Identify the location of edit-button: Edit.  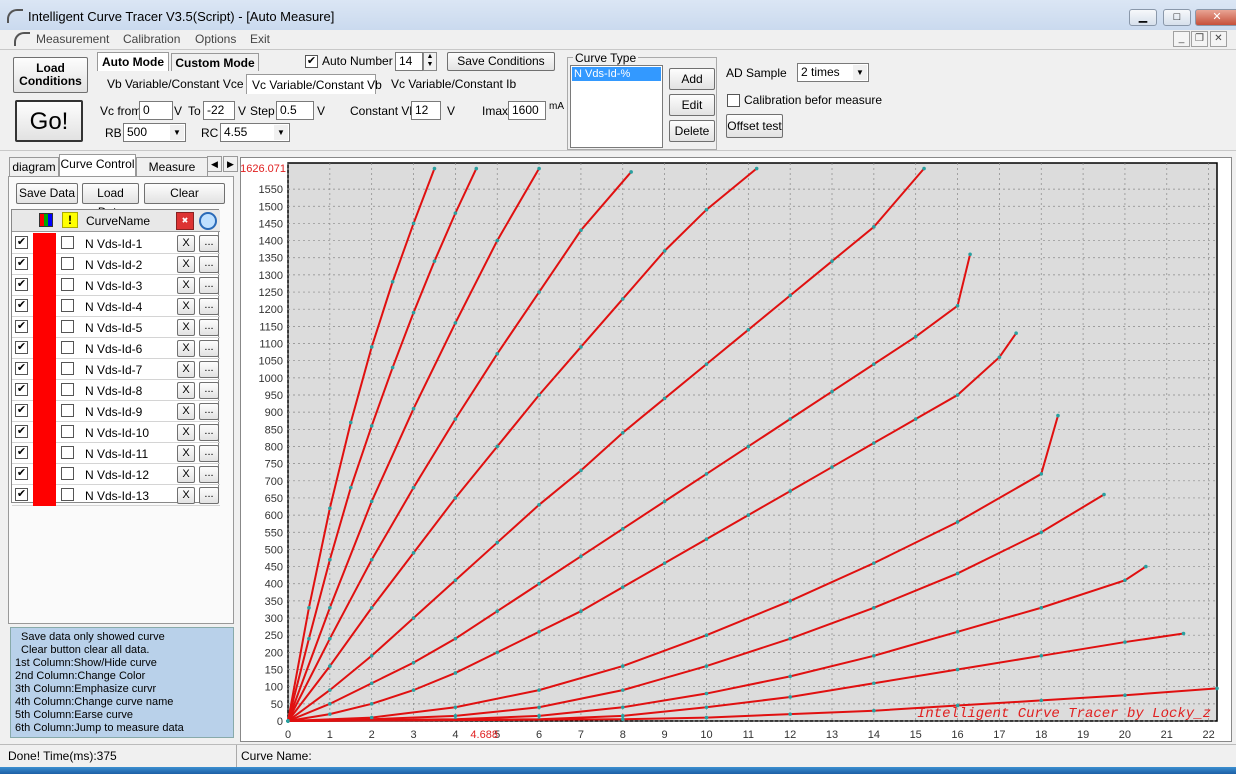
(692, 105).